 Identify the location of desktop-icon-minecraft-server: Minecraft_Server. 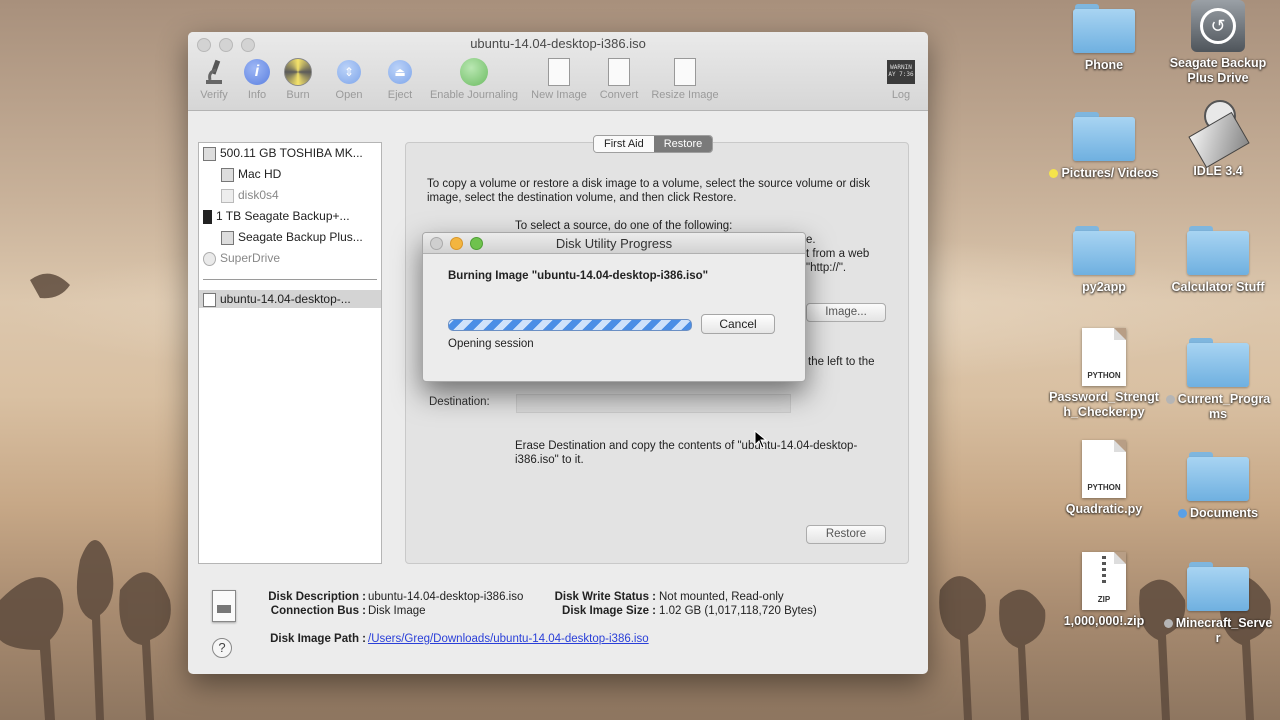
(1218, 604).